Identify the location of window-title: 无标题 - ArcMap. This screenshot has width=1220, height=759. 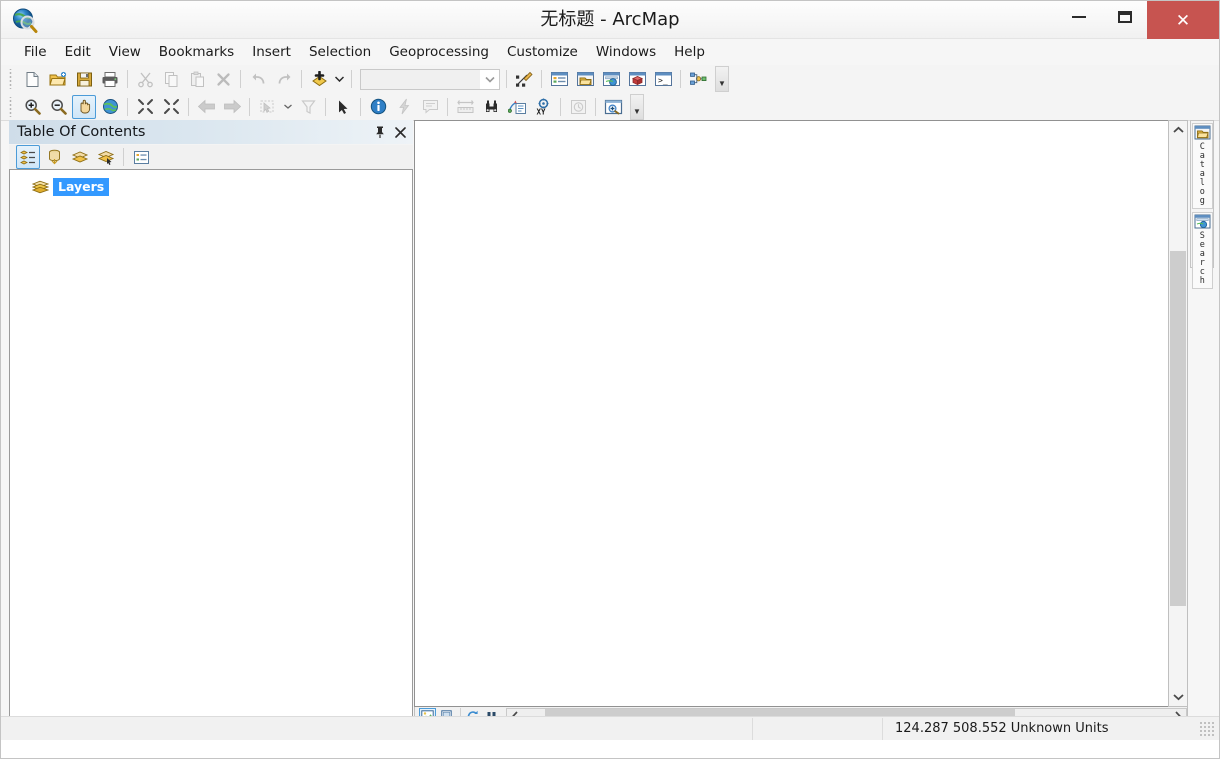
(610, 19).